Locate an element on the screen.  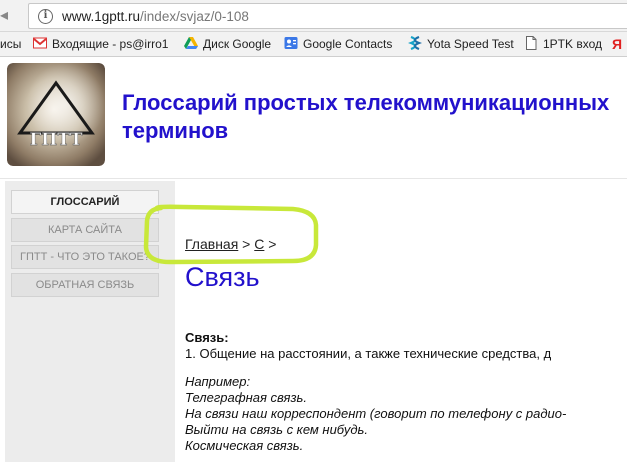
breadcrumb: Главная > С > is located at coordinates (230, 244).